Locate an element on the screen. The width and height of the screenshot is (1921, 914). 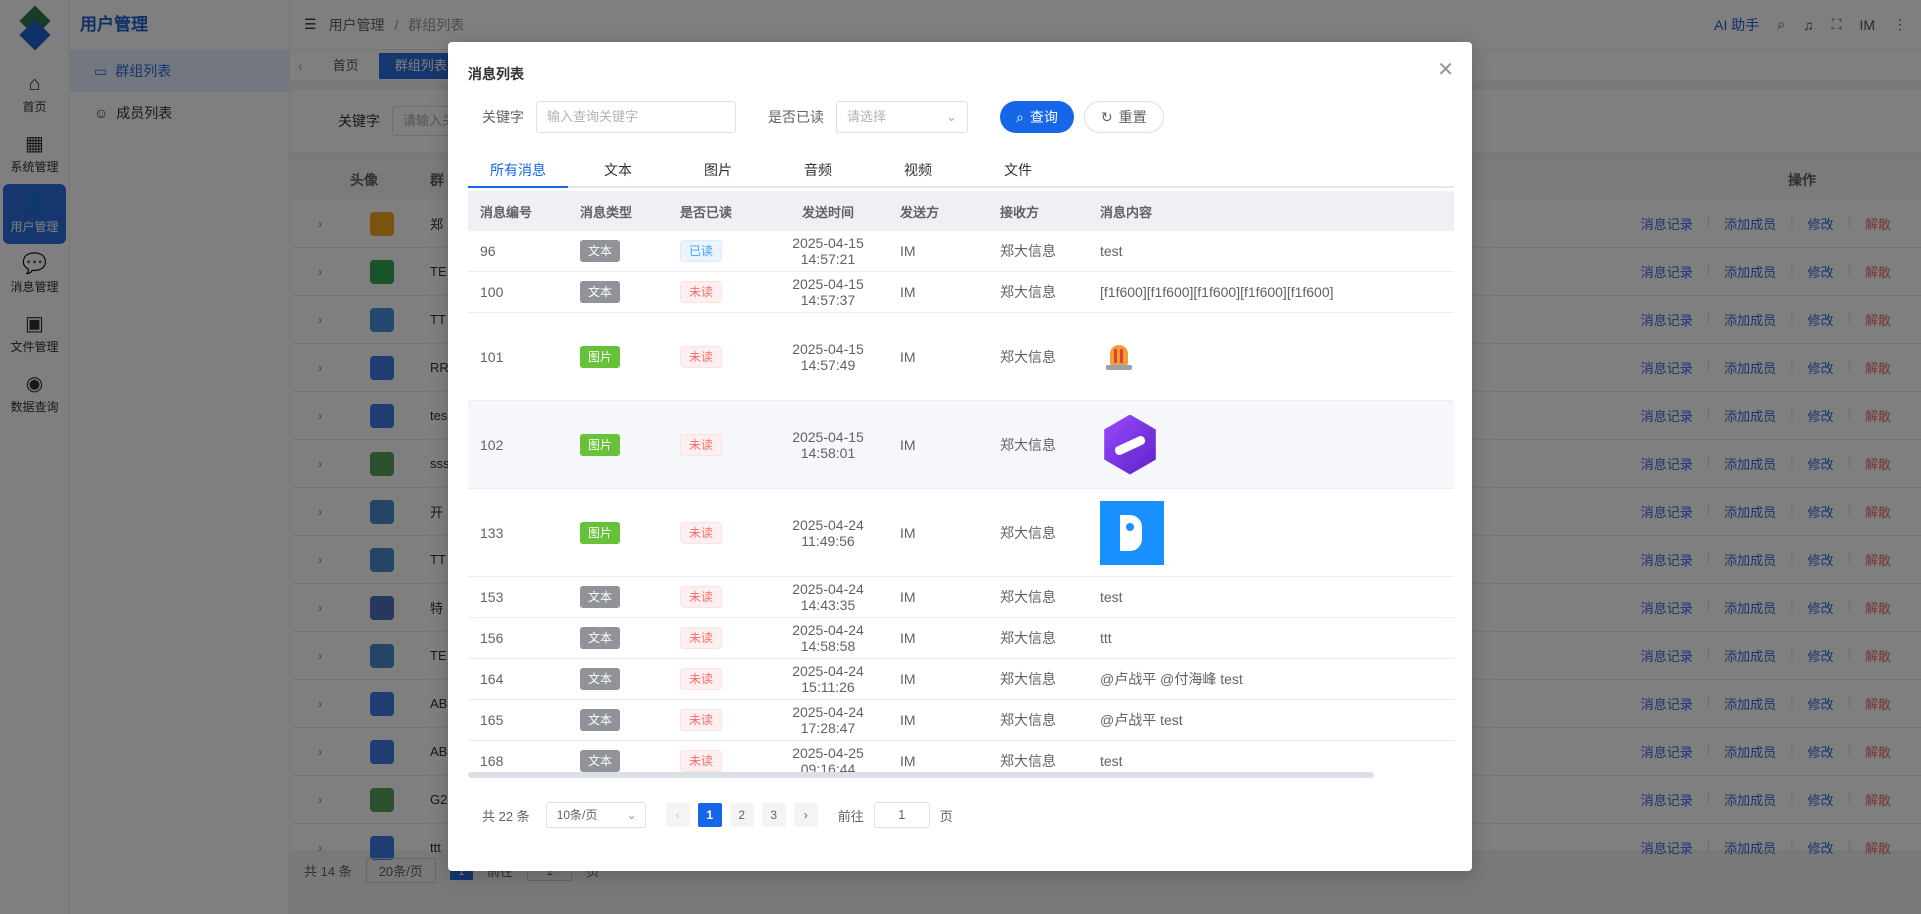
send-time: 2025-04-24 17:28:47 is located at coordinates (828, 720).